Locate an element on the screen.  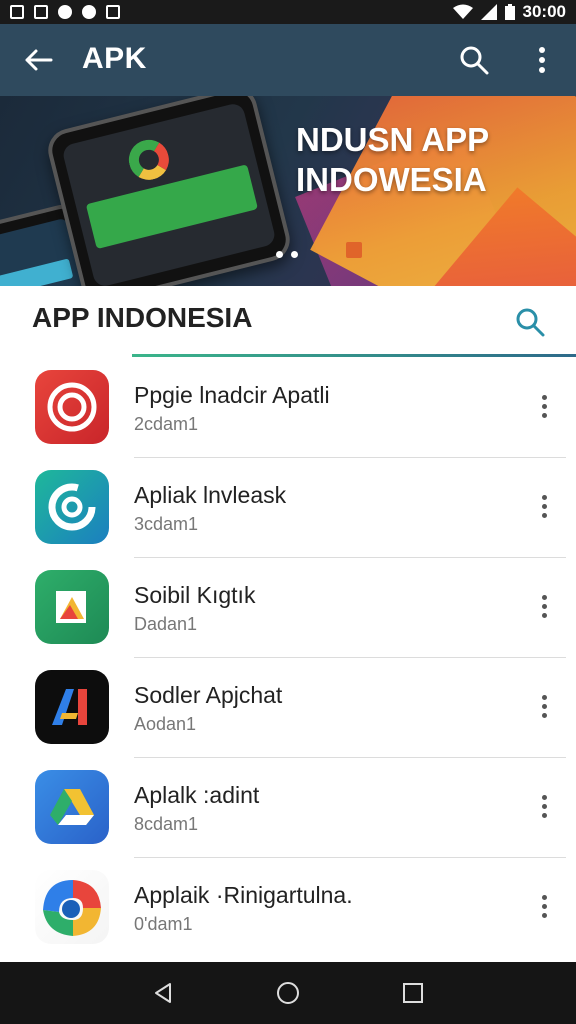
nav-home-icon is located at coordinates (287, 993).